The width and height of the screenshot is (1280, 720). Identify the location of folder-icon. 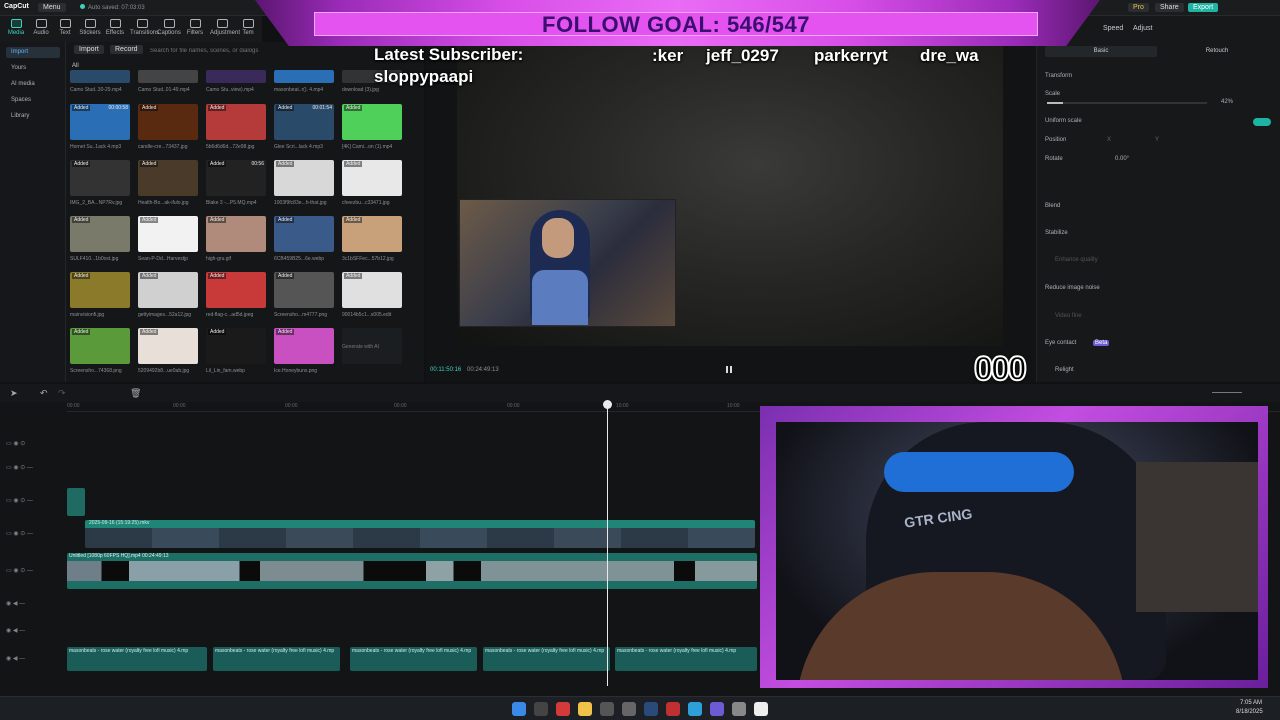
(585, 709).